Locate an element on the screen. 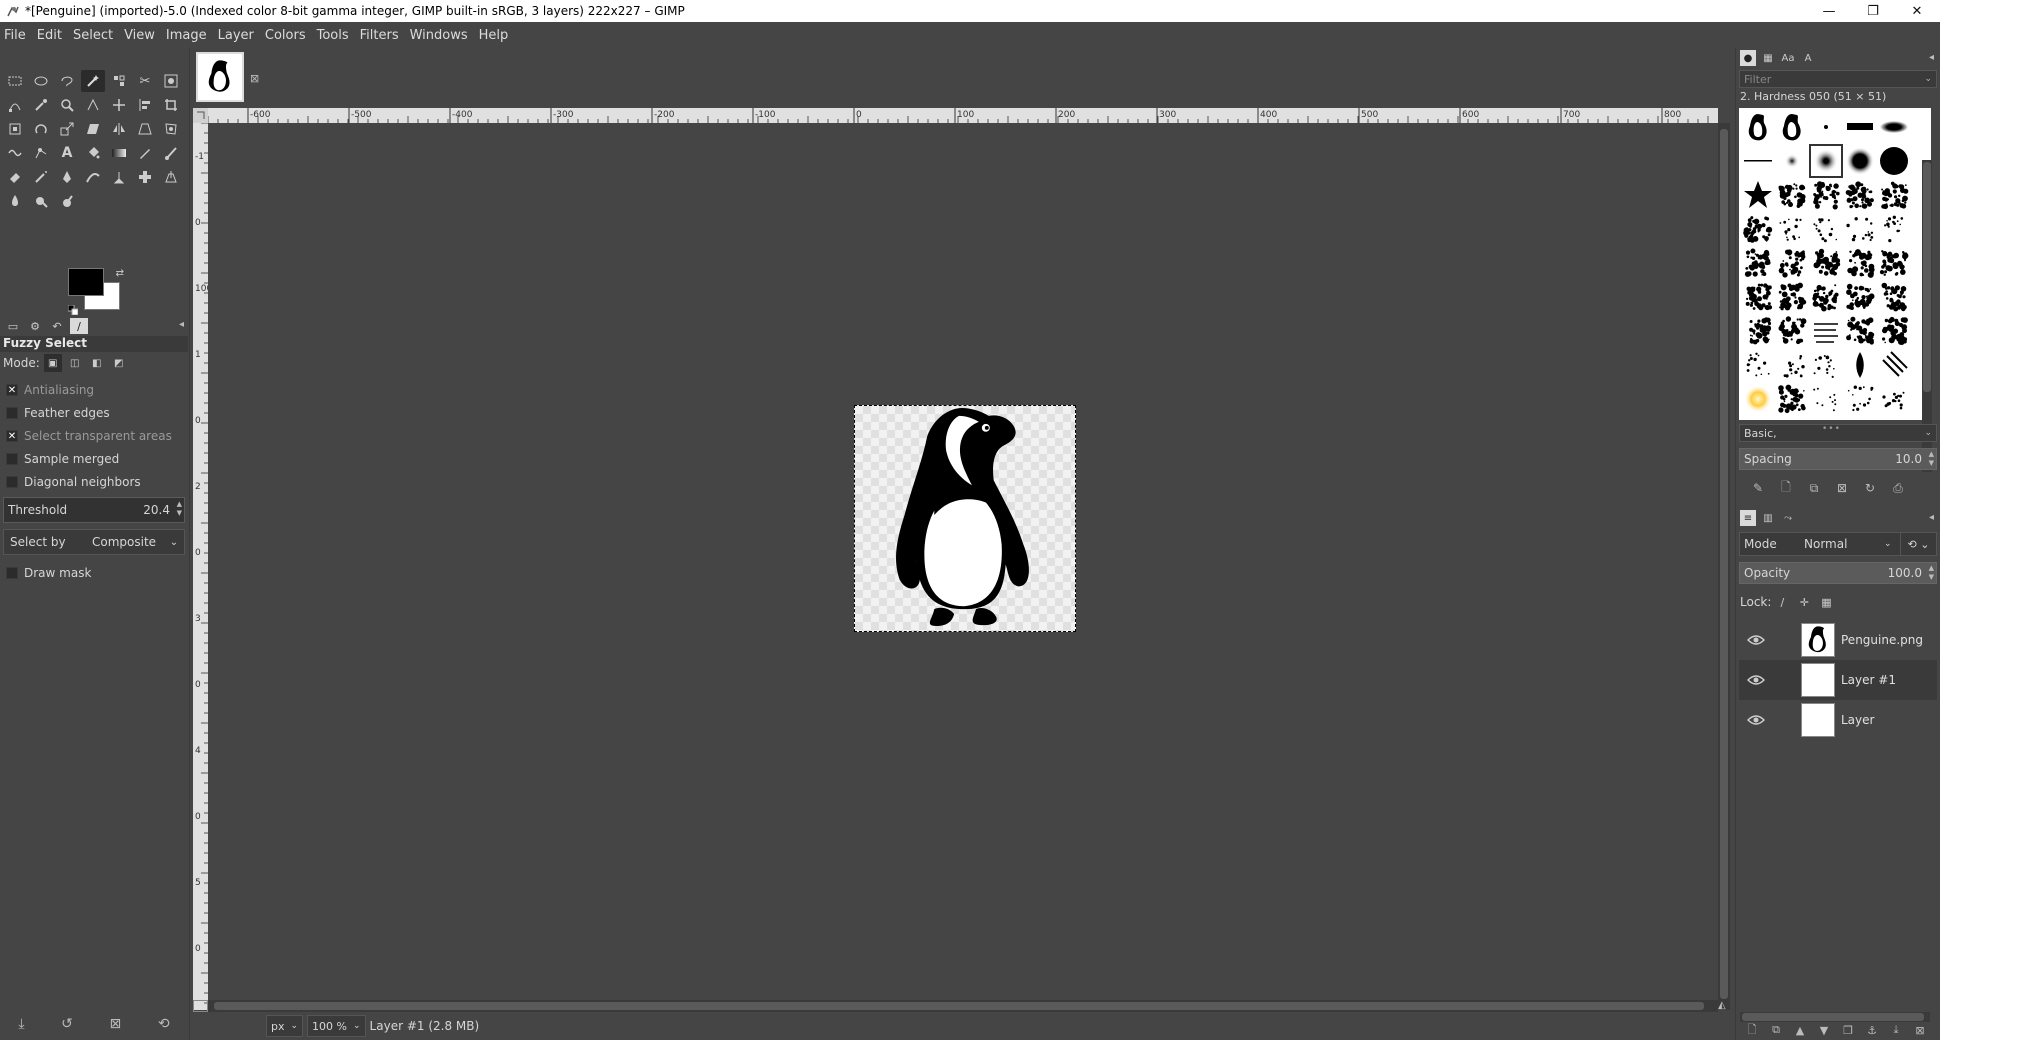  menu-select: Select is located at coordinates (93, 35).